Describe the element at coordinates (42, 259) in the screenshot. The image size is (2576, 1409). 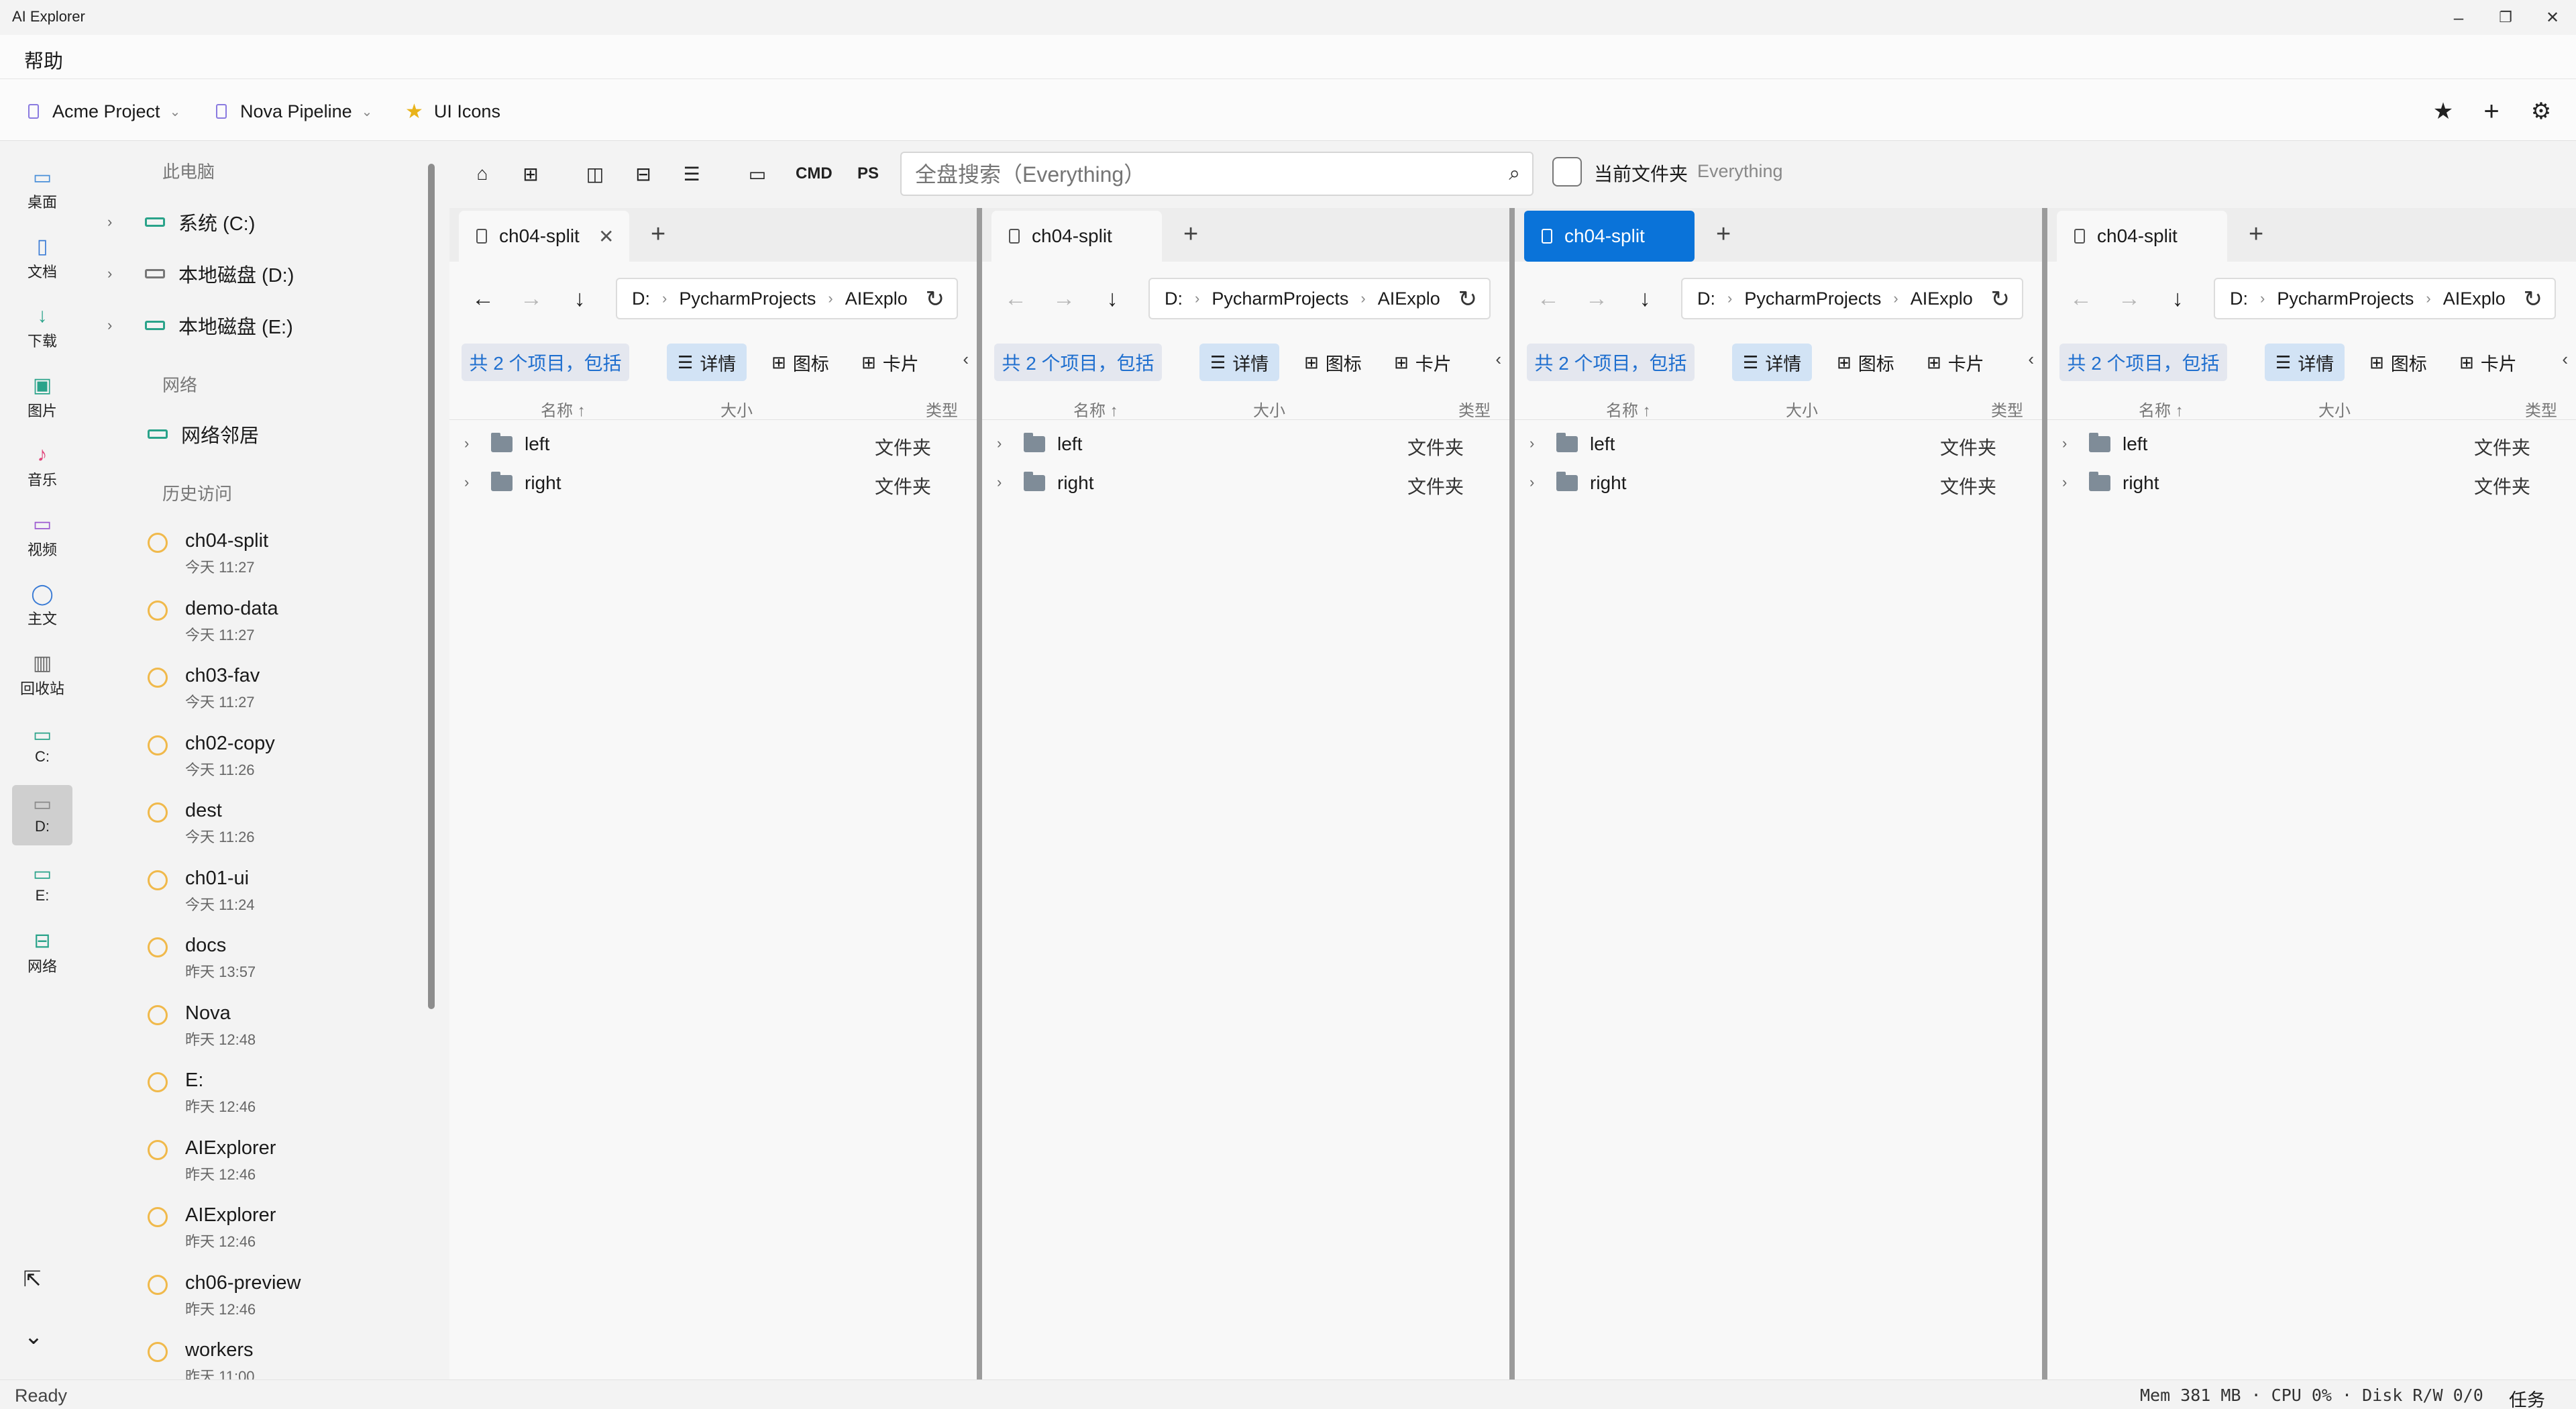
I see `rail-item-1: ▯ 文档` at that location.